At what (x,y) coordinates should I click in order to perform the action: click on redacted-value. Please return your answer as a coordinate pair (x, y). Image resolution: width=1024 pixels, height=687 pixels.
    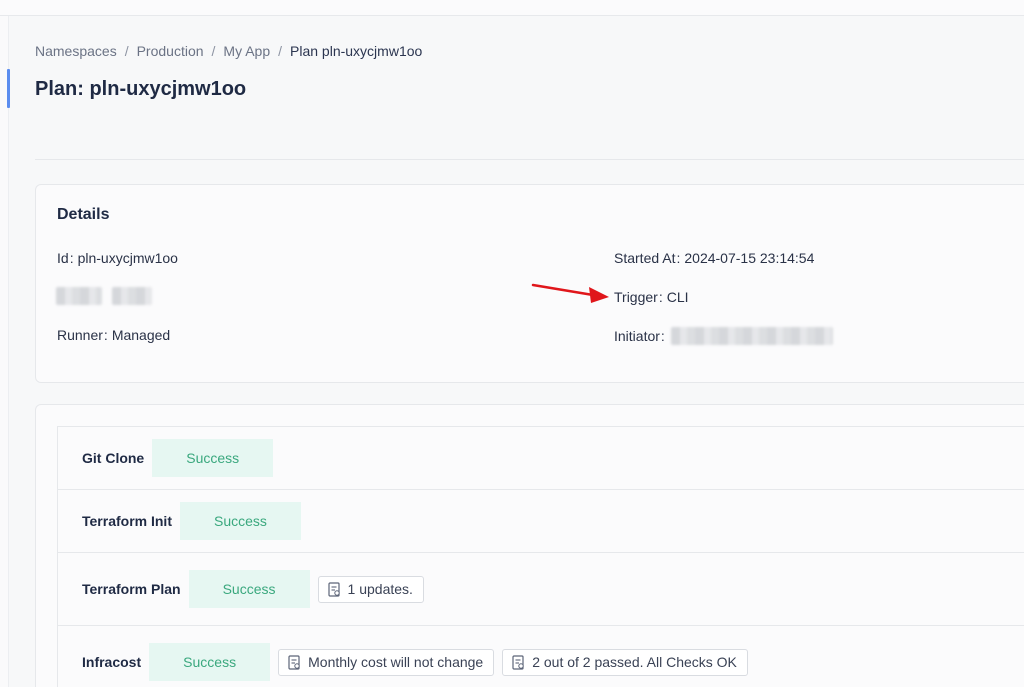
    Looking at the image, I should click on (132, 296).